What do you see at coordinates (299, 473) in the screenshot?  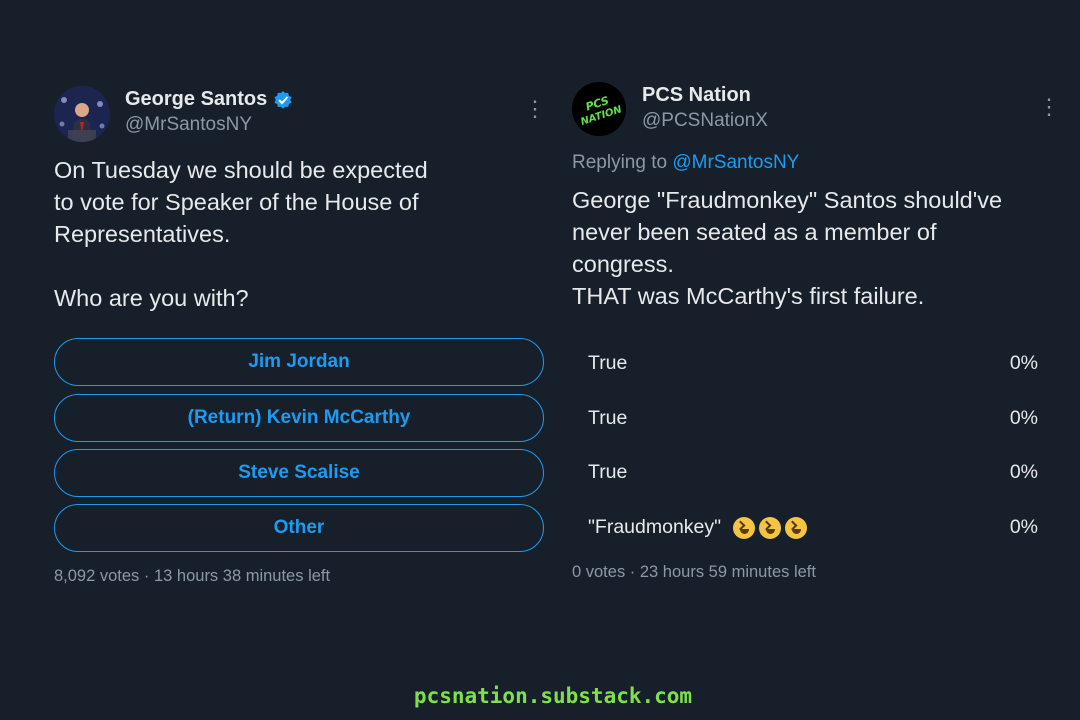 I see `poll-option-steve-scalise: Steve Scalise` at bounding box center [299, 473].